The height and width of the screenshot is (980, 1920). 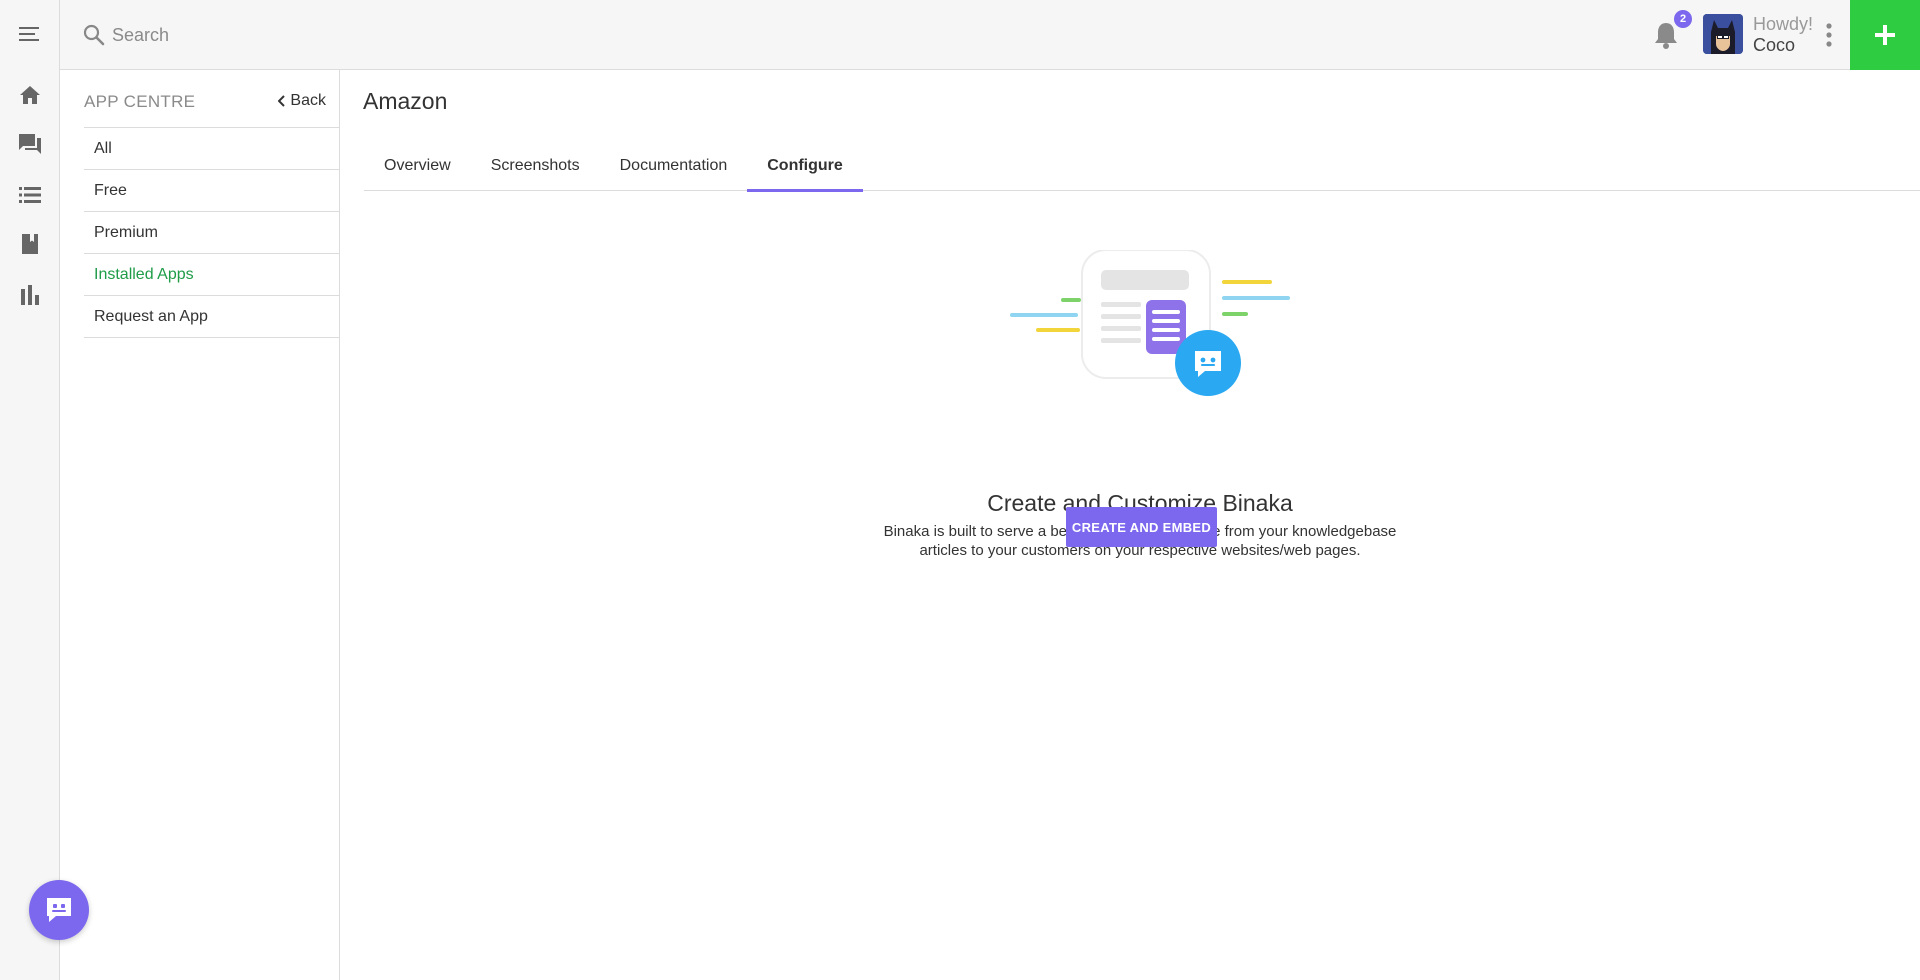 What do you see at coordinates (30, 244) in the screenshot?
I see `book-icon` at bounding box center [30, 244].